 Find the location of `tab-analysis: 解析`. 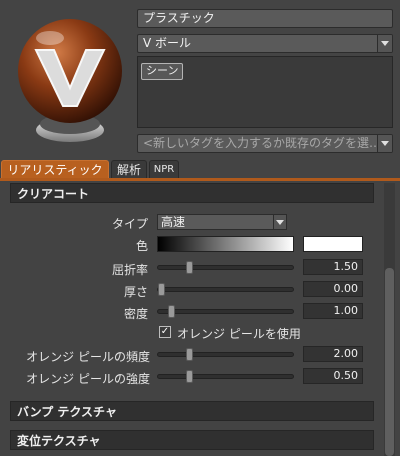

tab-analysis: 解析 is located at coordinates (129, 169).